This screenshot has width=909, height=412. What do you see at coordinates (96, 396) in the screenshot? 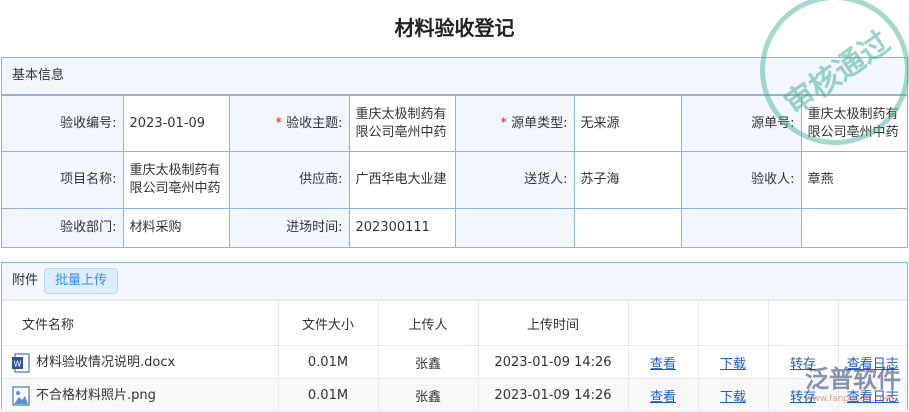
I see `file-name: 不合格材料照片.png` at bounding box center [96, 396].